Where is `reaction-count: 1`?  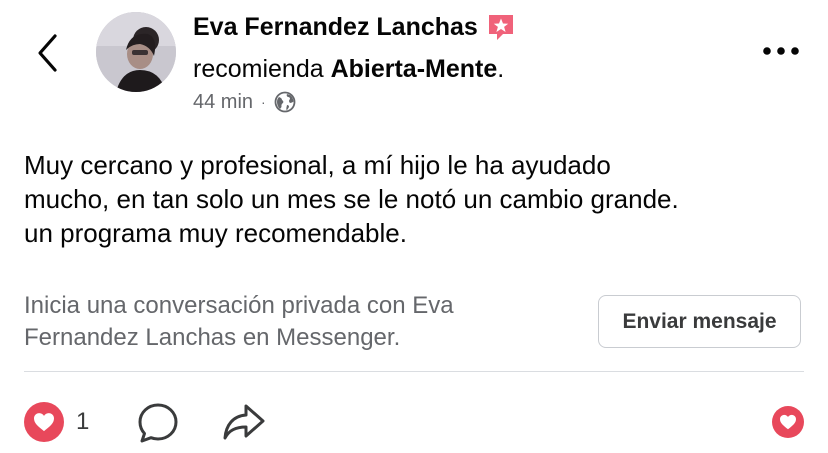 reaction-count: 1 is located at coordinates (82, 422).